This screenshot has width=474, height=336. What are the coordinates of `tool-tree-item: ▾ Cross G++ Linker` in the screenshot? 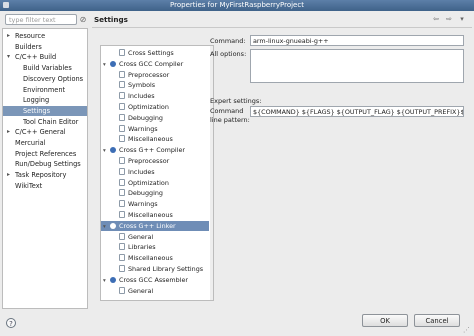 It's located at (155, 226).